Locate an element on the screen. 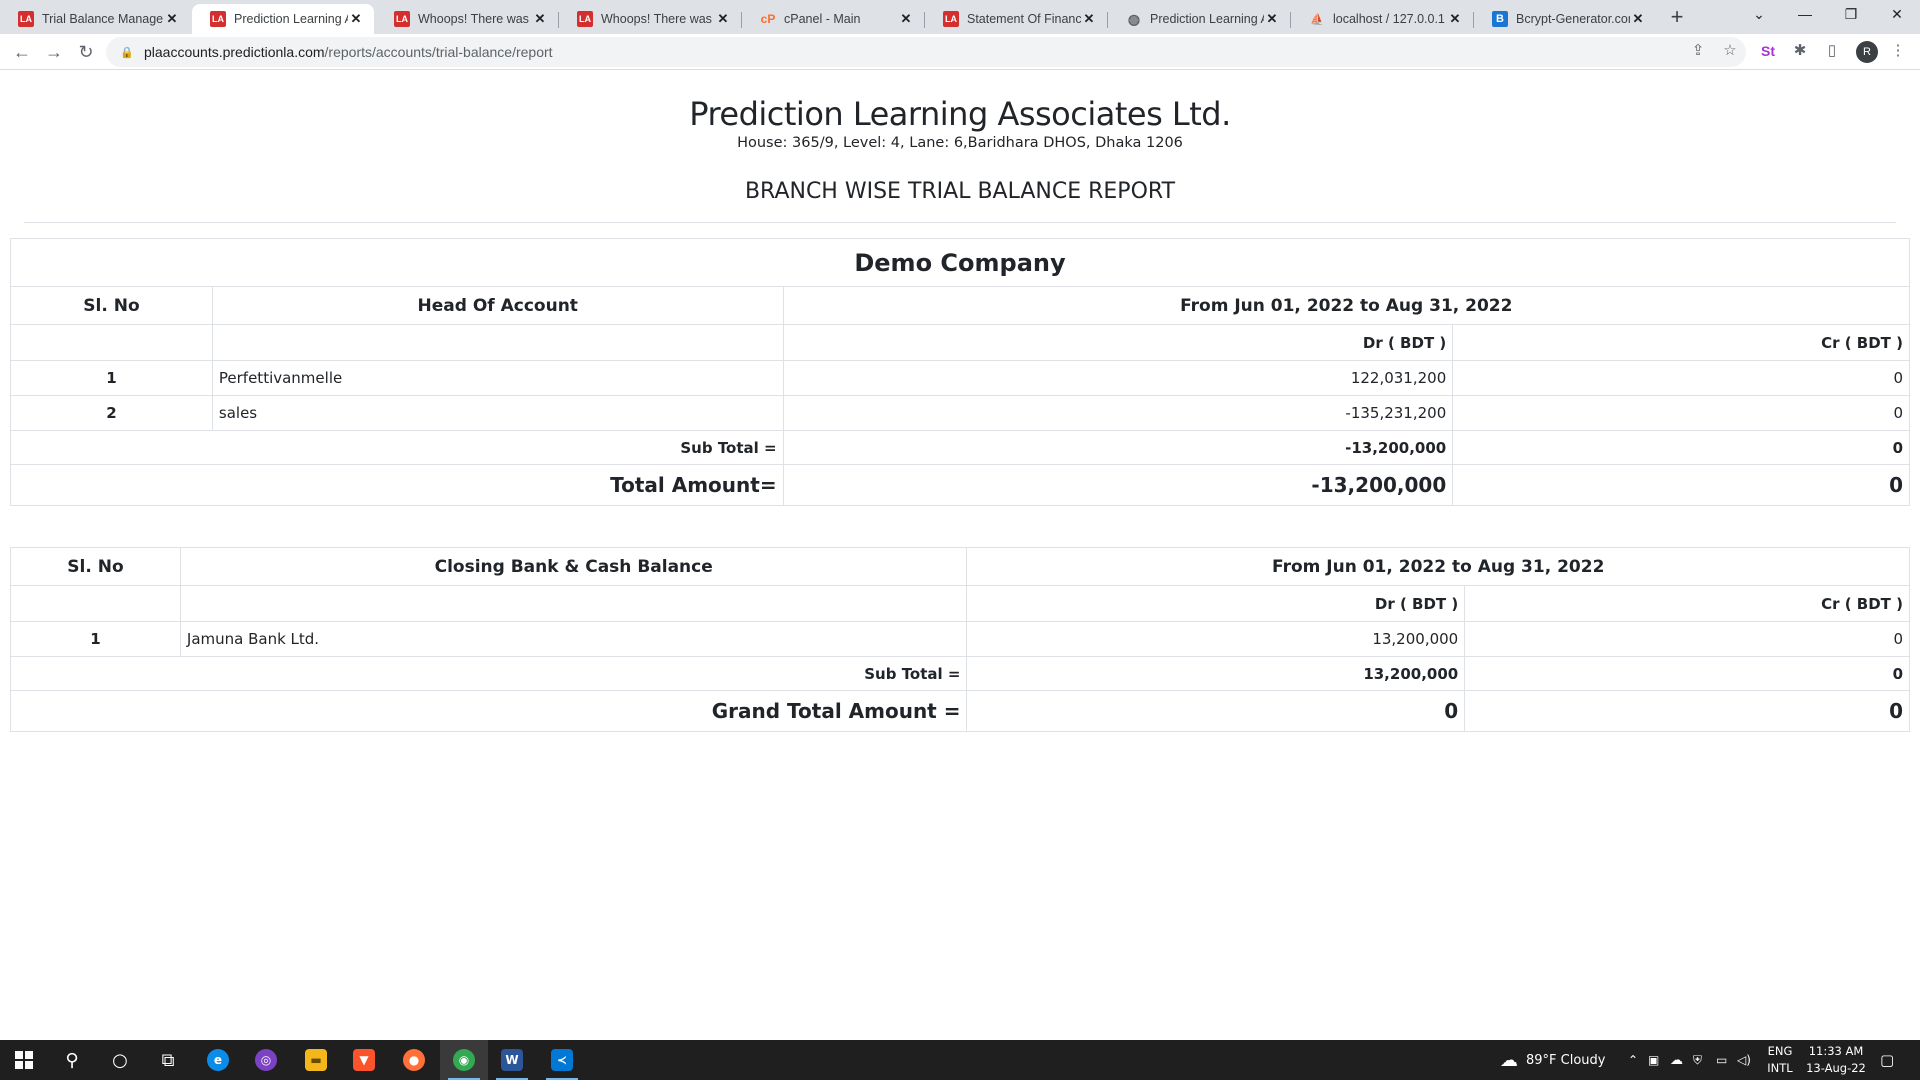  subtotal-row: Sub Total = 13,200,000 0 is located at coordinates (959, 673).